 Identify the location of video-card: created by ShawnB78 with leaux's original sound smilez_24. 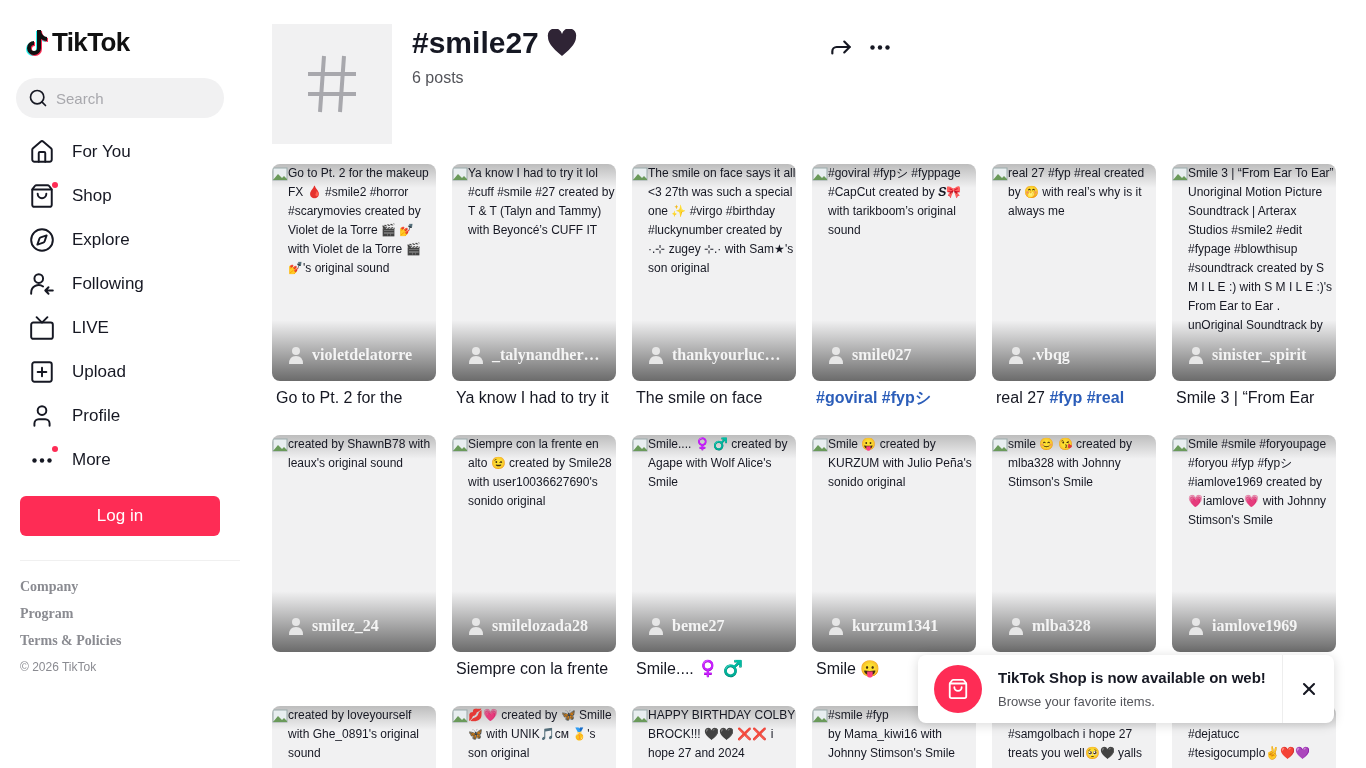
(354, 543).